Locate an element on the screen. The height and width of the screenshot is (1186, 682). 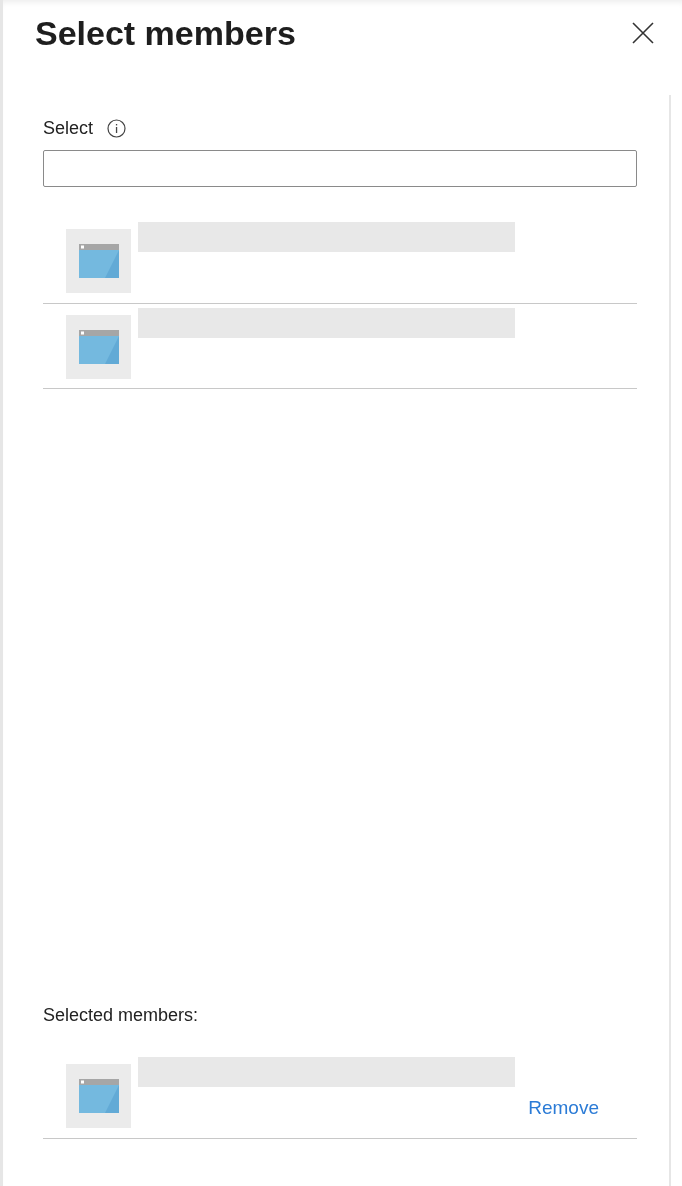
dialog-title: Select members is located at coordinates (165, 33).